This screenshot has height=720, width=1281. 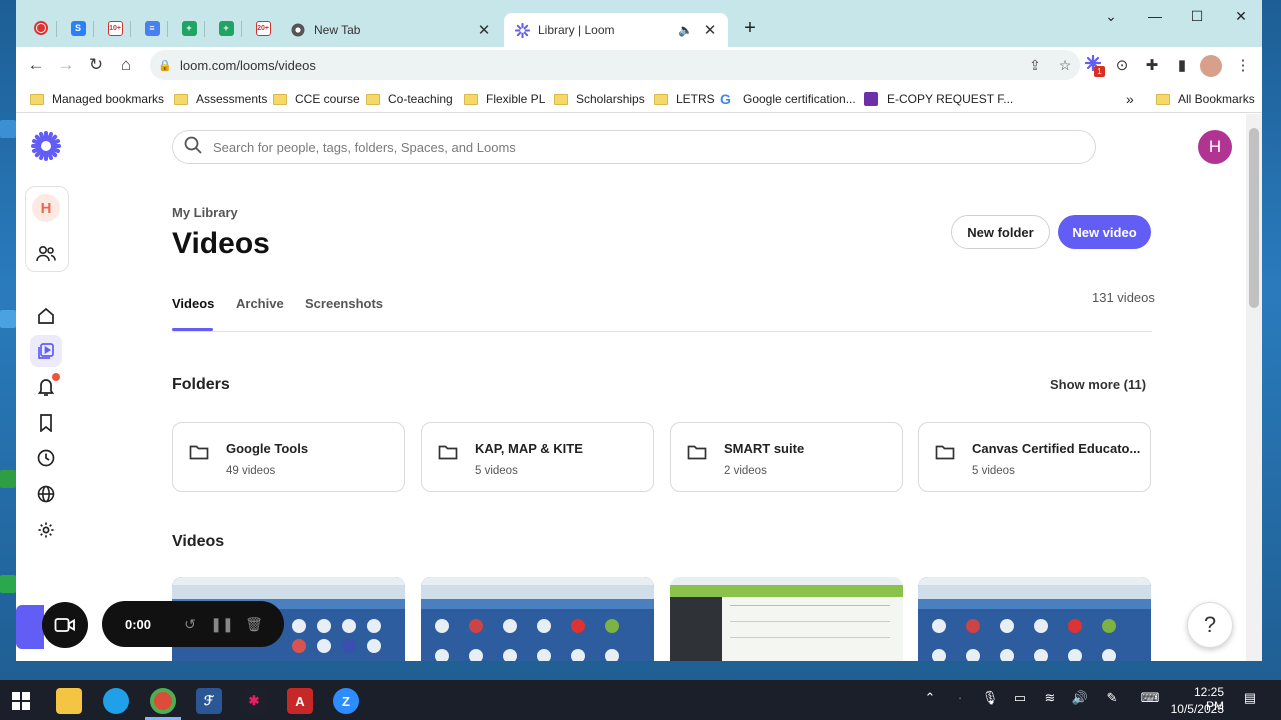 I want to click on tab-screenshots: Screenshots, so click(x=344, y=303).